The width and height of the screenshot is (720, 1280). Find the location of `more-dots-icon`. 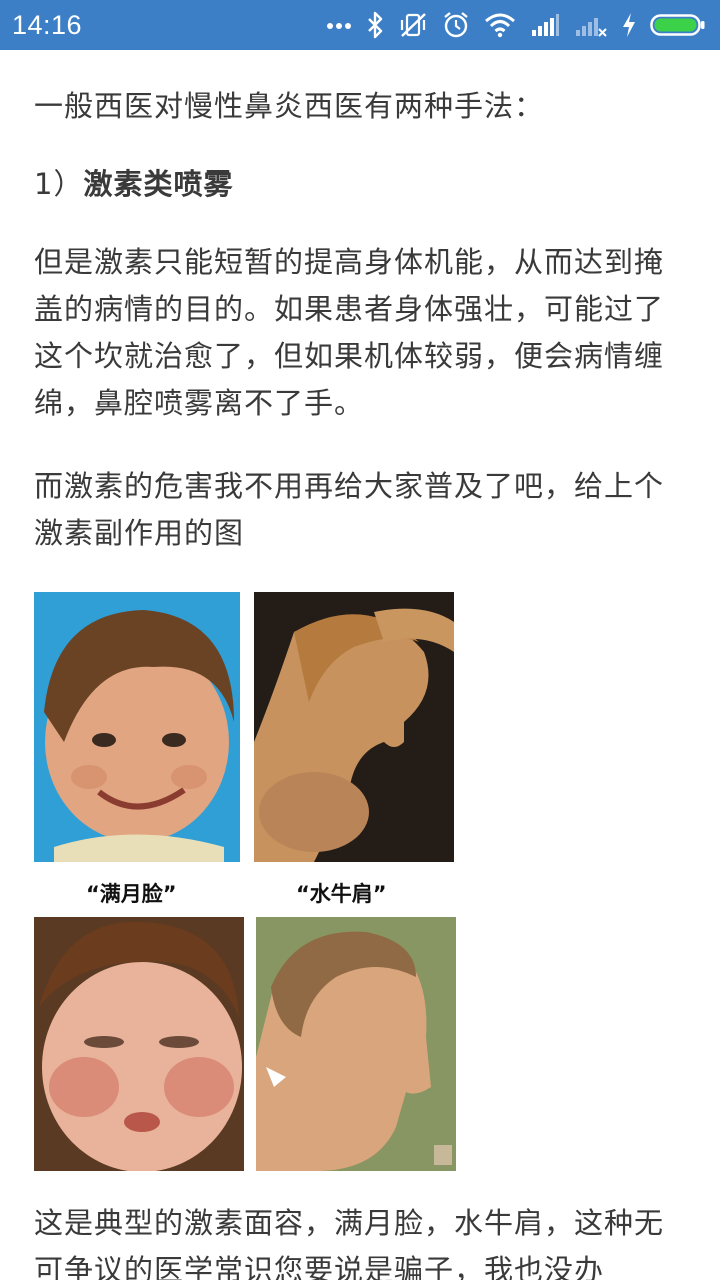

more-dots-icon is located at coordinates (339, 25).